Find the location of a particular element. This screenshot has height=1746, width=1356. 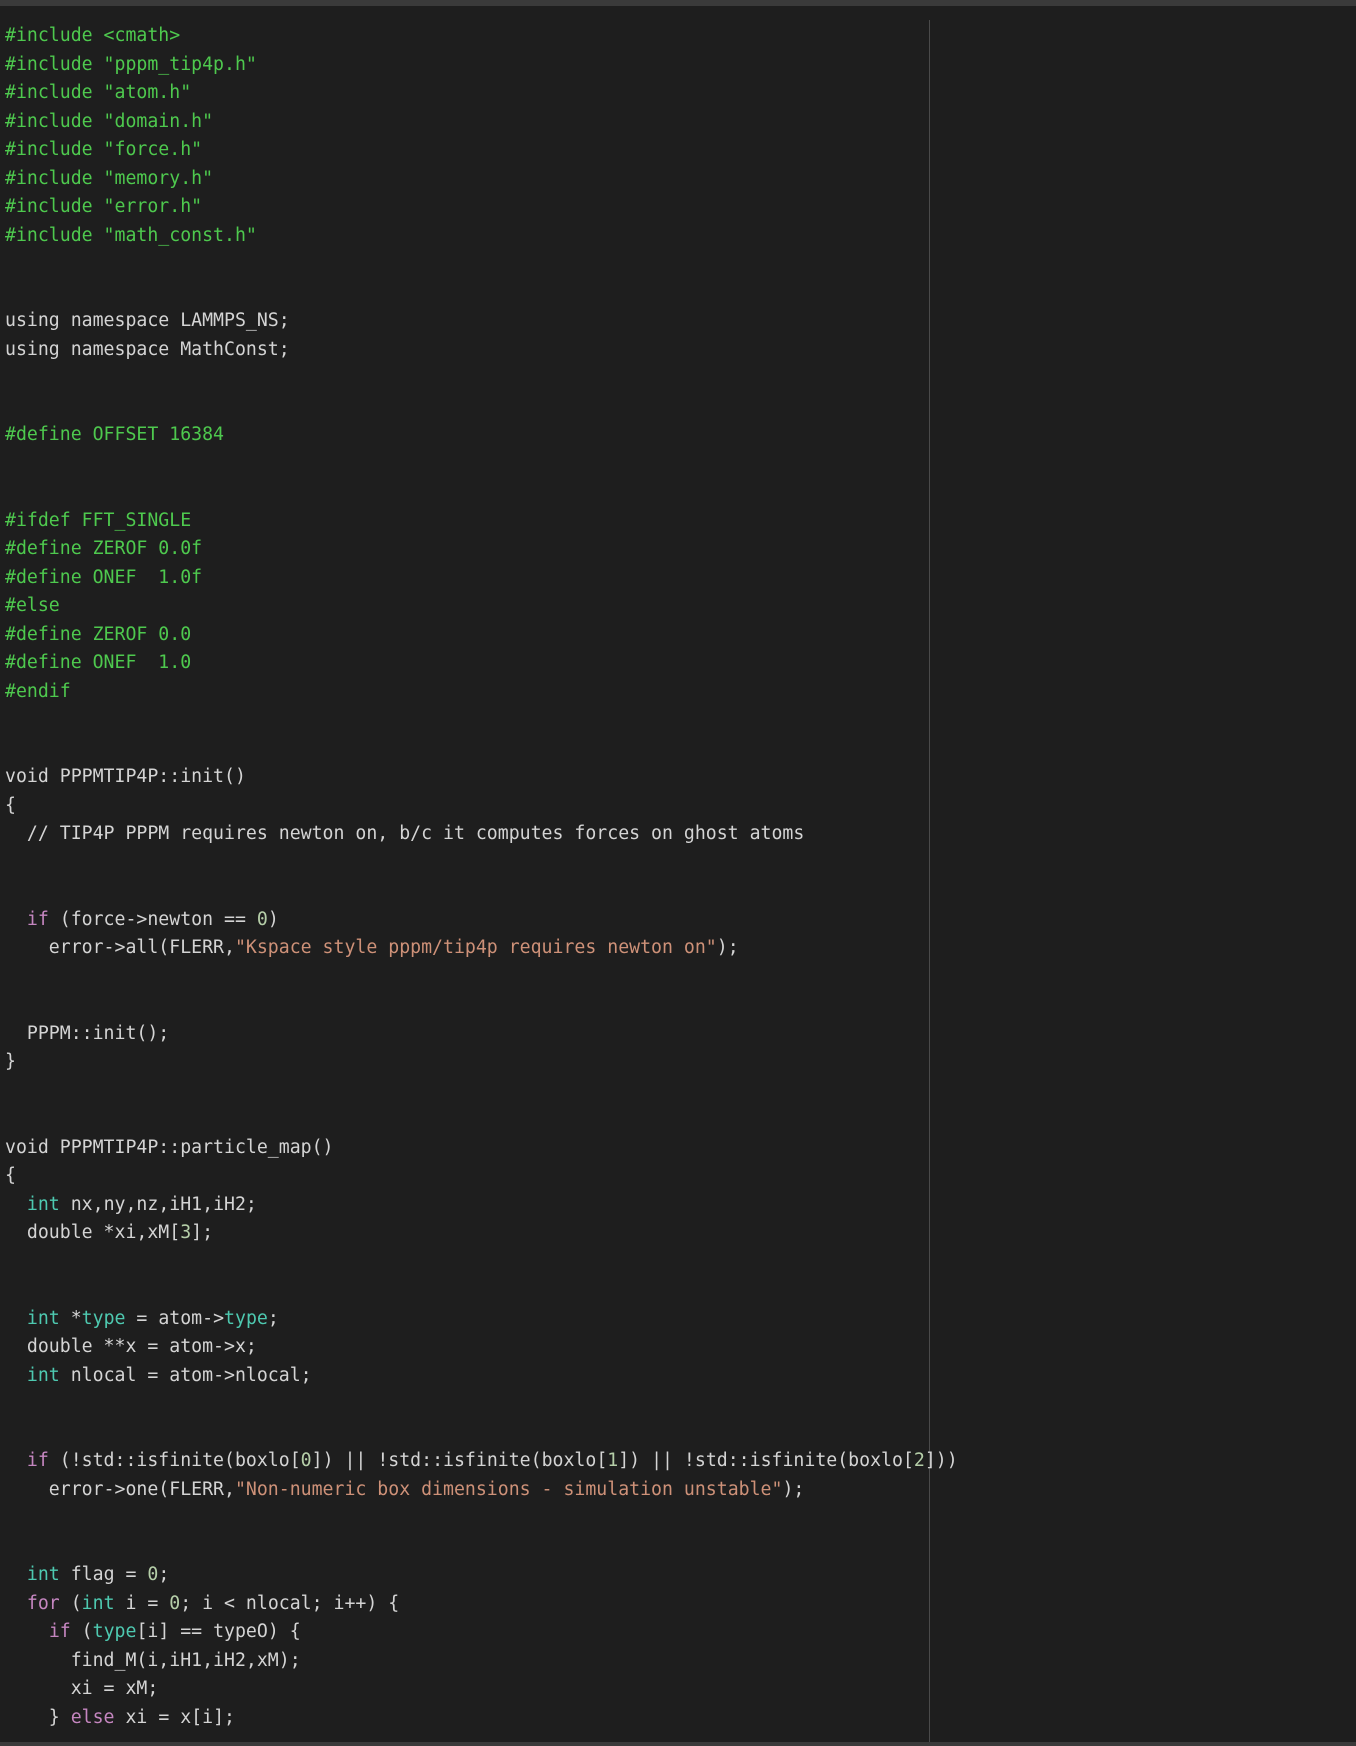

code-line: void PPPMTIP4P::init() is located at coordinates (481, 777).